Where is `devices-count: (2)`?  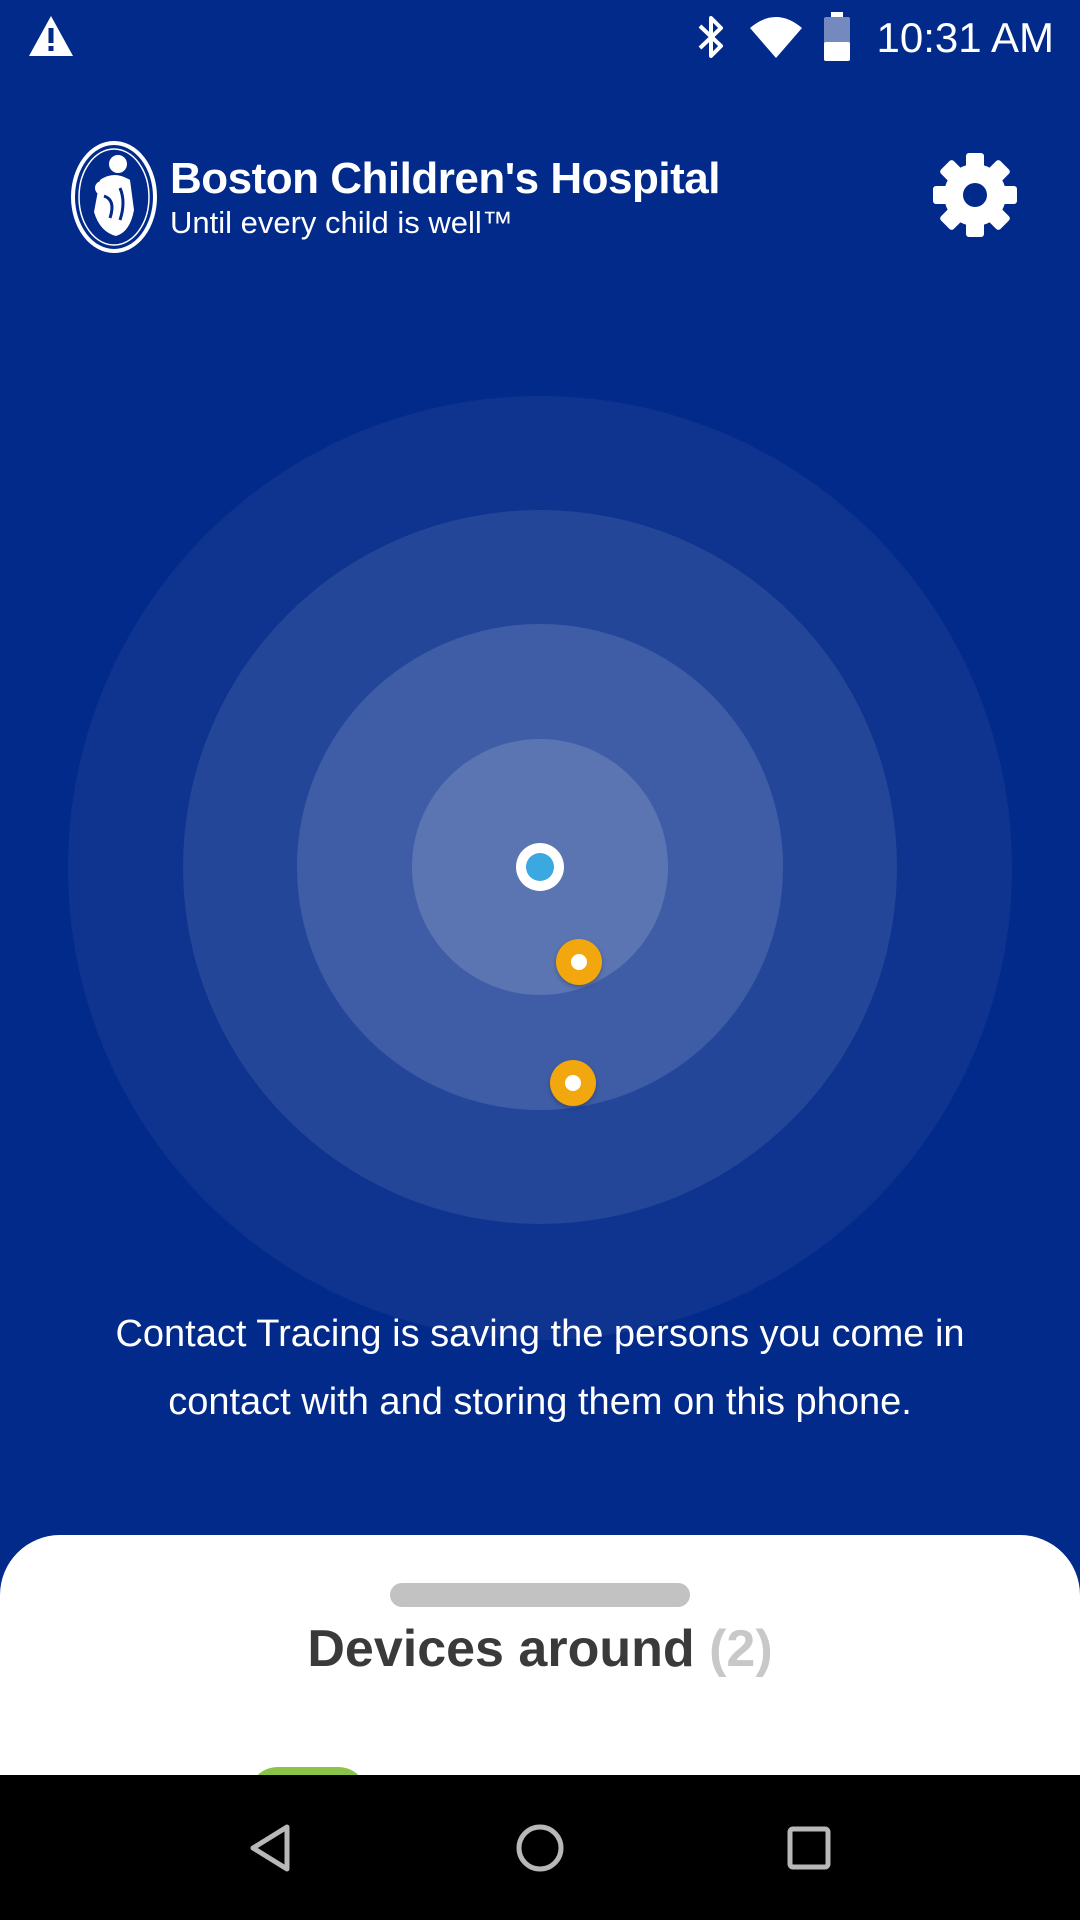
devices-count: (2) is located at coordinates (741, 1649).